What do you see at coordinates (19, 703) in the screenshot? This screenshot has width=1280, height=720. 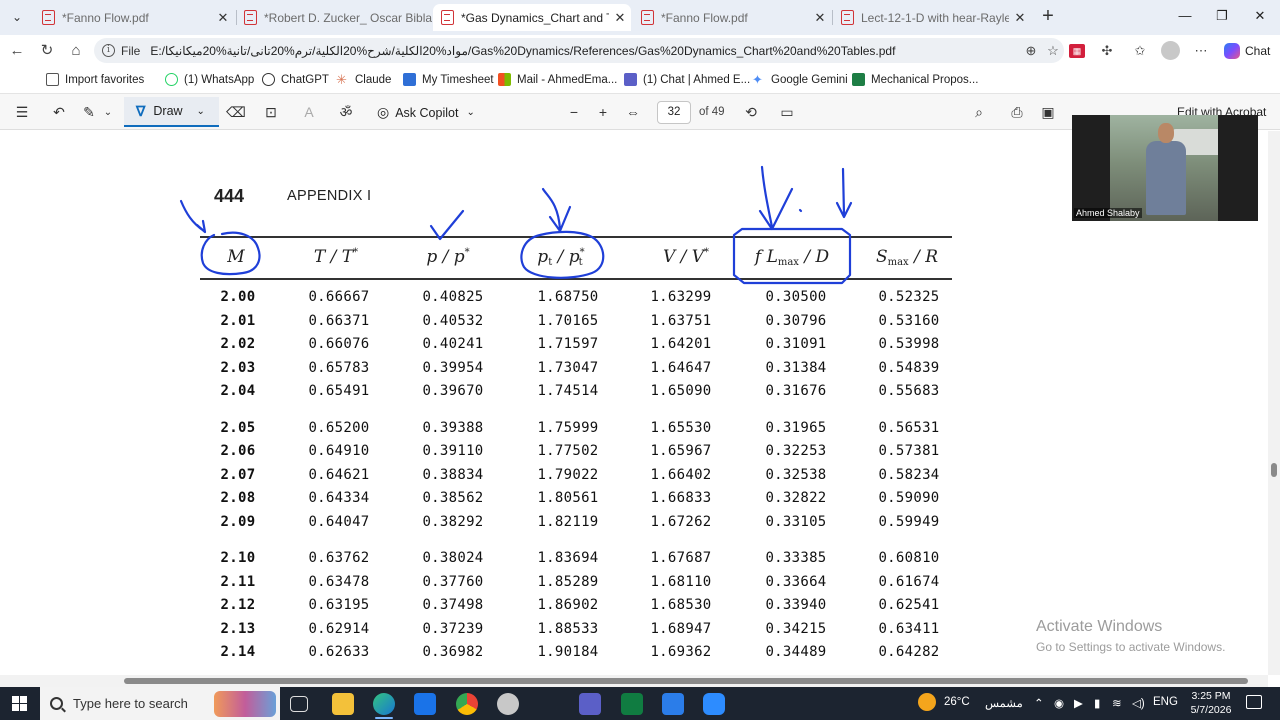 I see `windows-start-icon` at bounding box center [19, 703].